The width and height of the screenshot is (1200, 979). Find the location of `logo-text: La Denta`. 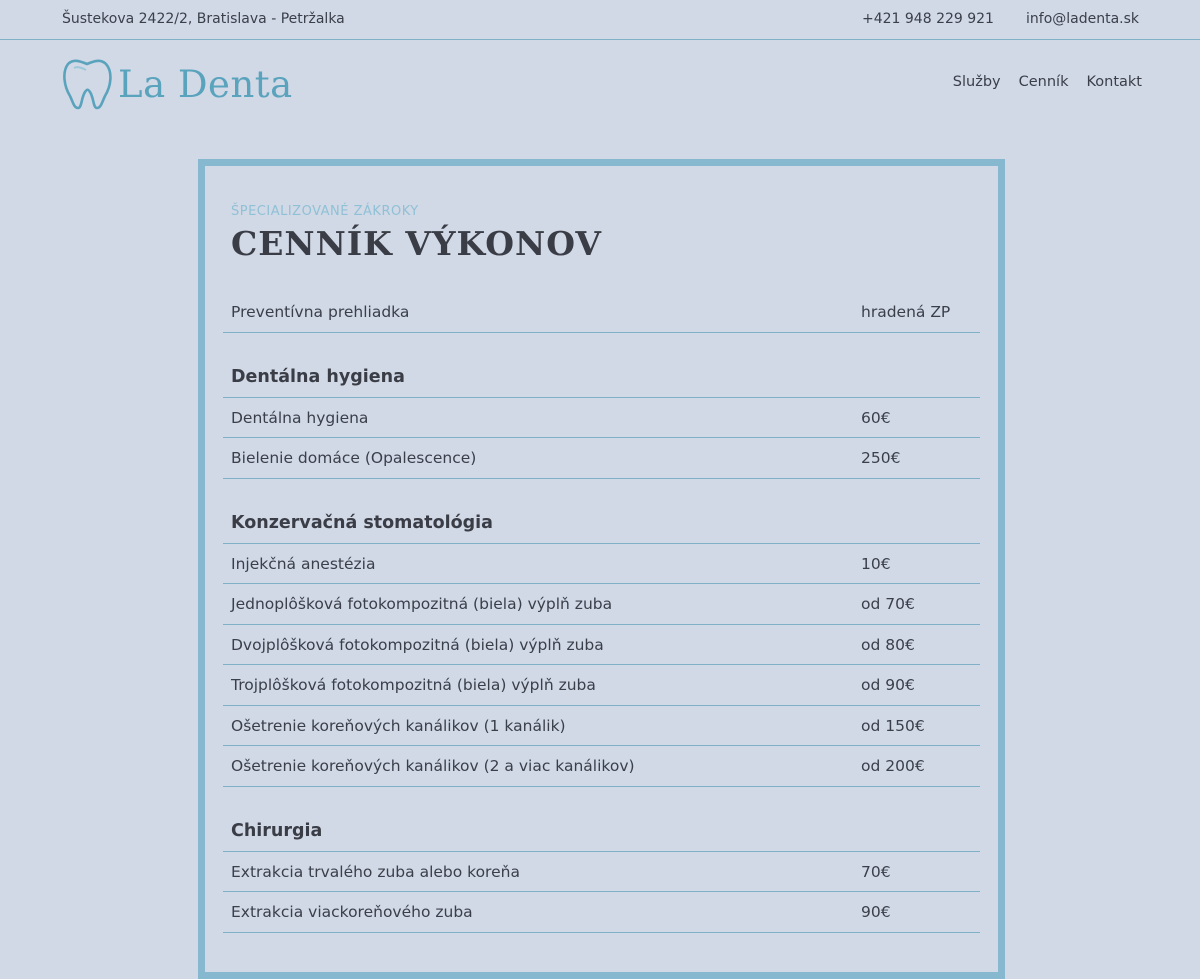

logo-text: La Denta is located at coordinates (205, 84).